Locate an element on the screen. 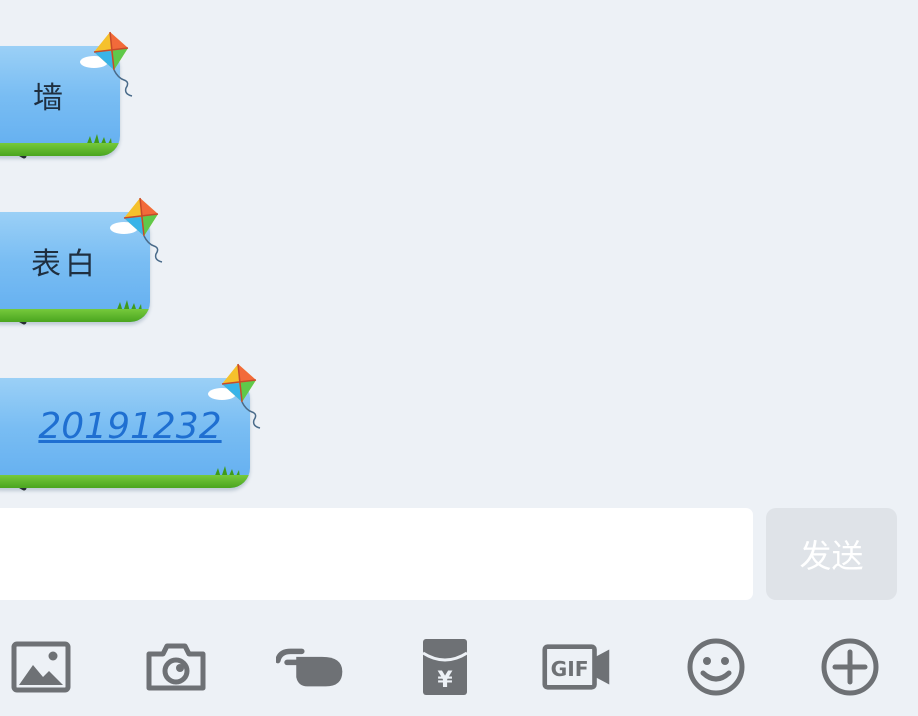  poke-icon is located at coordinates (309, 667).